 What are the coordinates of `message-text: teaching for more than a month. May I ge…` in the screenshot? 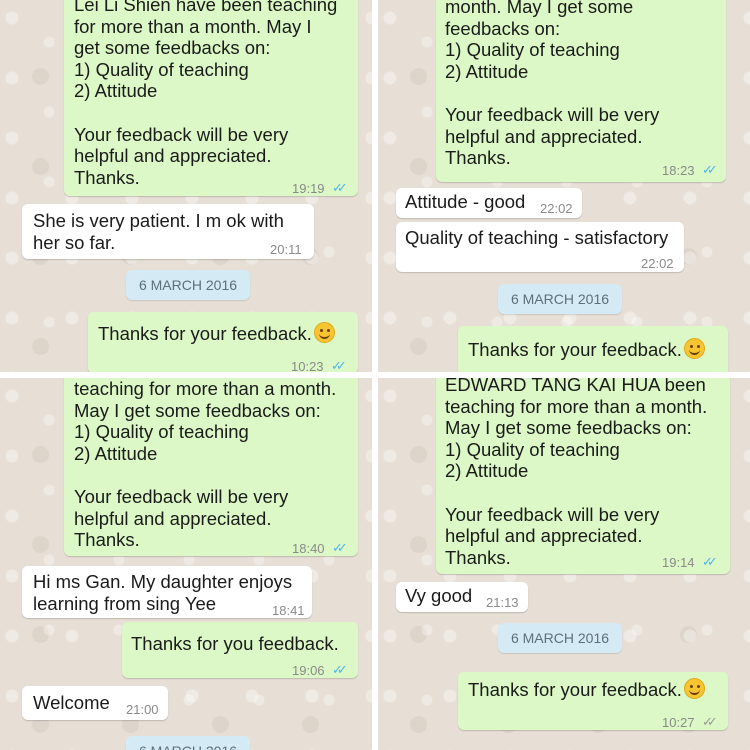 It's located at (205, 464).